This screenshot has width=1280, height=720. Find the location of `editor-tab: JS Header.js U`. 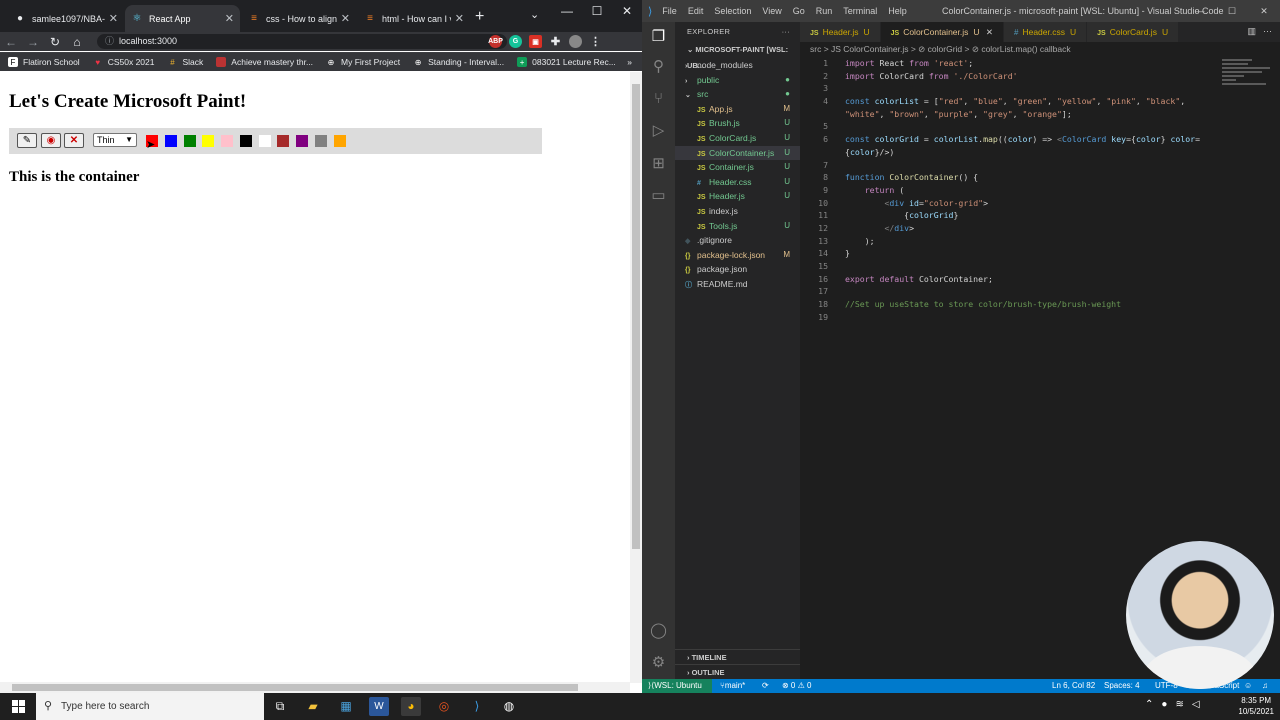

editor-tab: JS Header.js U is located at coordinates (840, 32).